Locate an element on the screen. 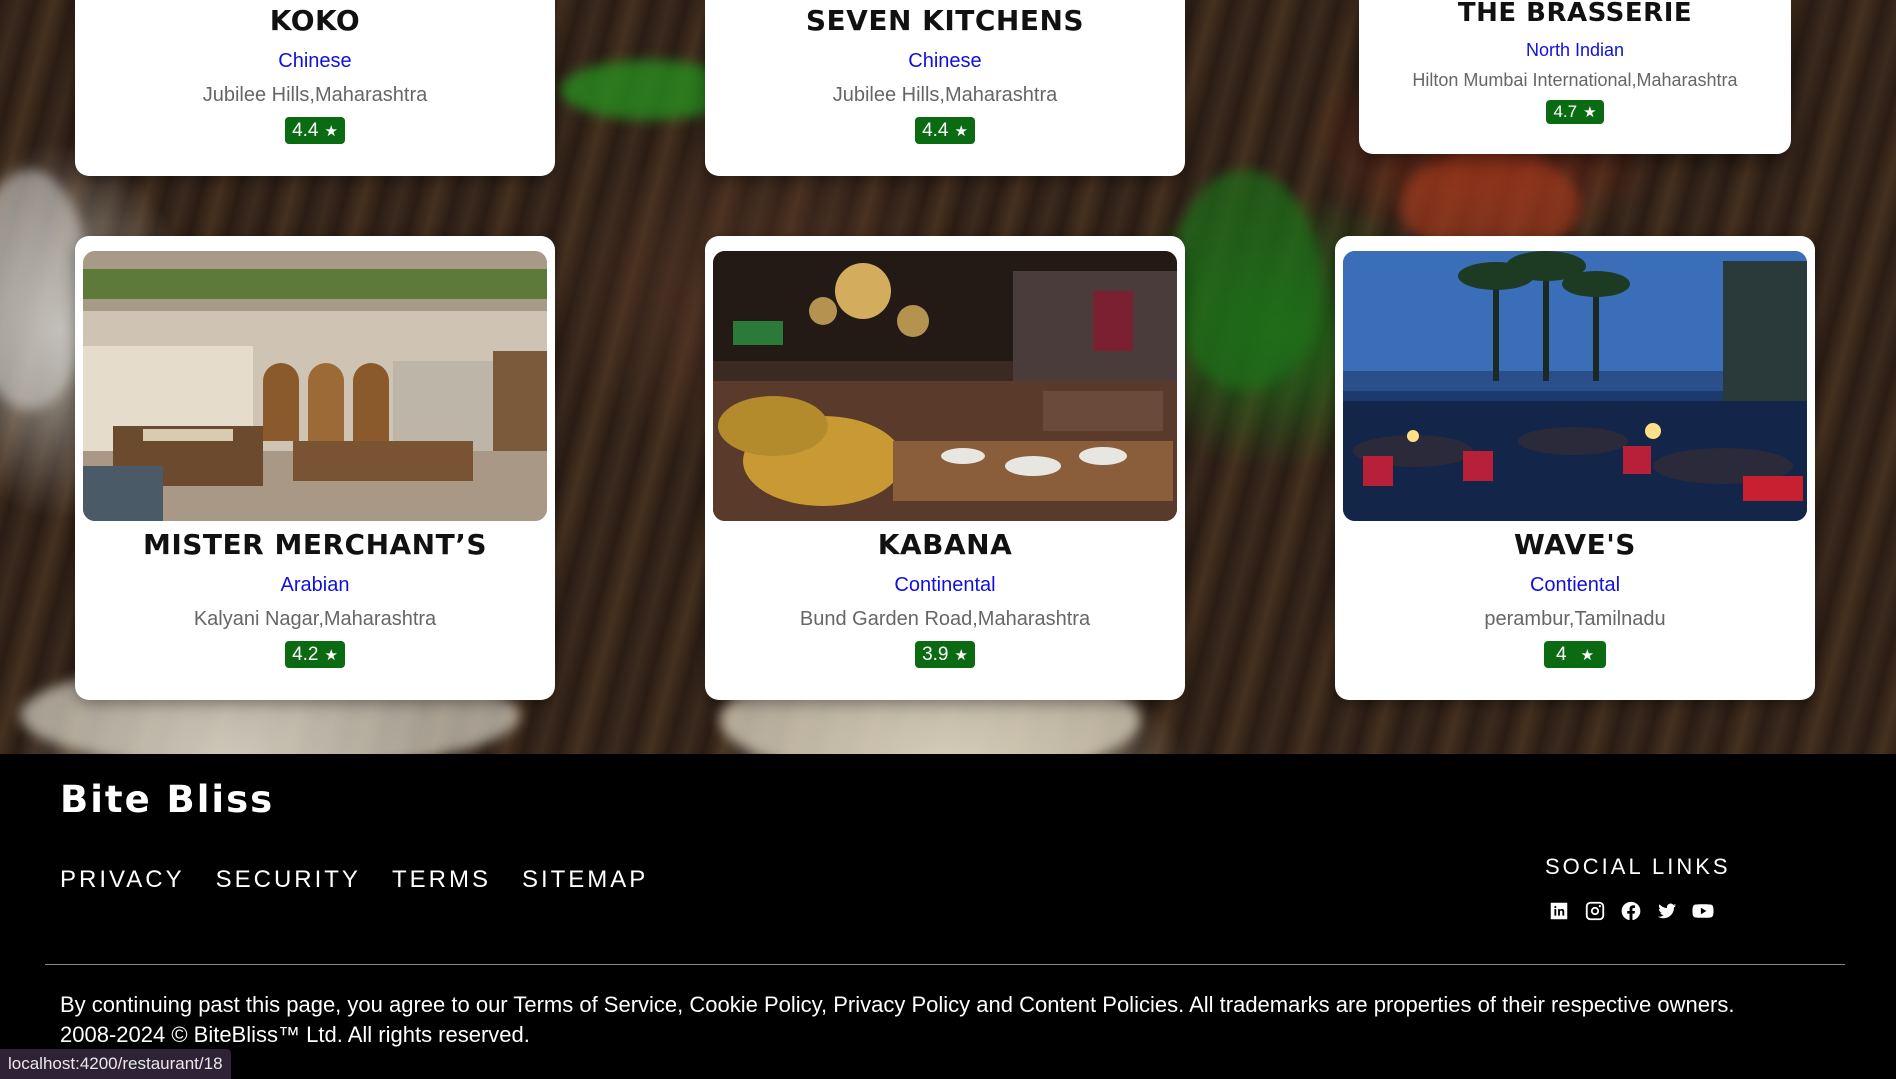 The height and width of the screenshot is (1079, 1896). twitter-icon is located at coordinates (1667, 911).